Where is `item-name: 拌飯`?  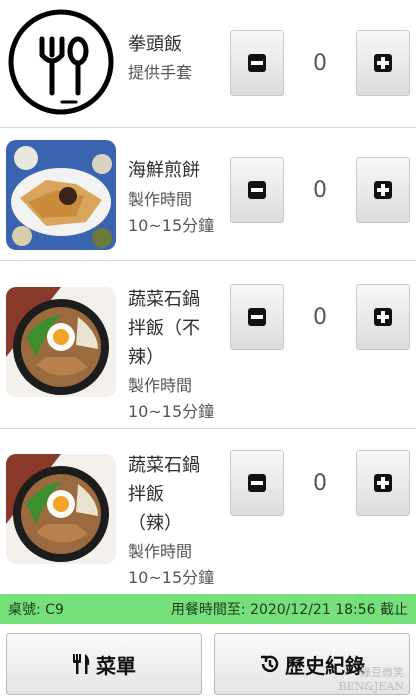 item-name: 拌飯 is located at coordinates (146, 494).